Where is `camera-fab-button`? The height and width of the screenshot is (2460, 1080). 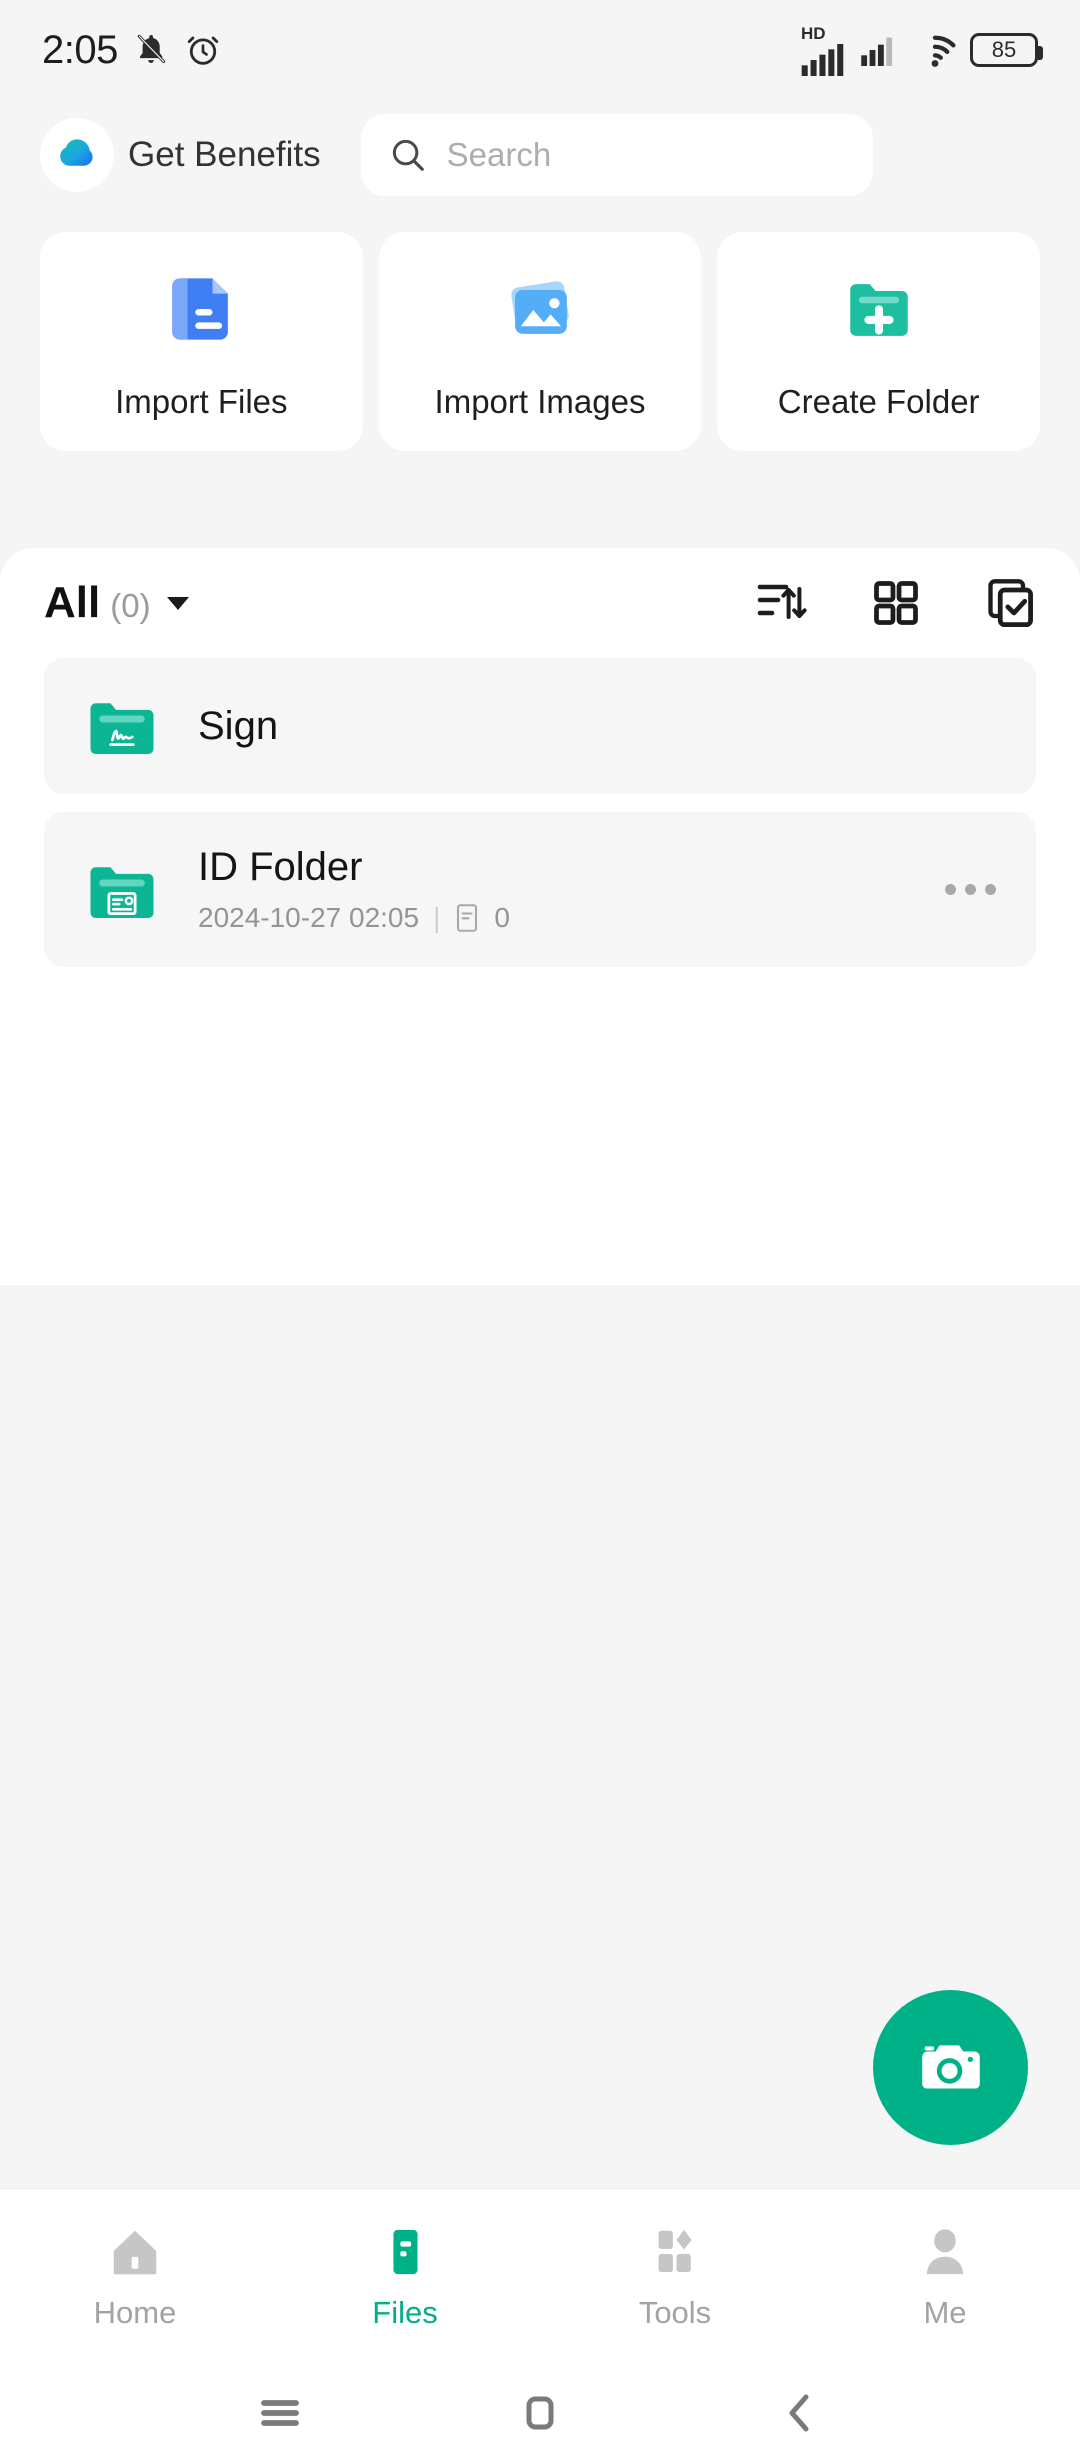
camera-fab-button is located at coordinates (950, 2067).